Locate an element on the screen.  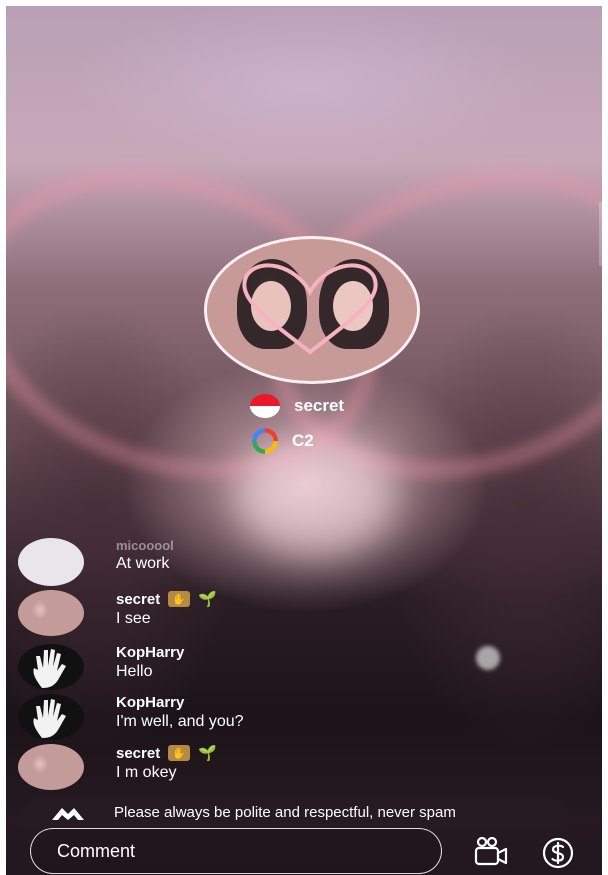
host-name: secret is located at coordinates (319, 405).